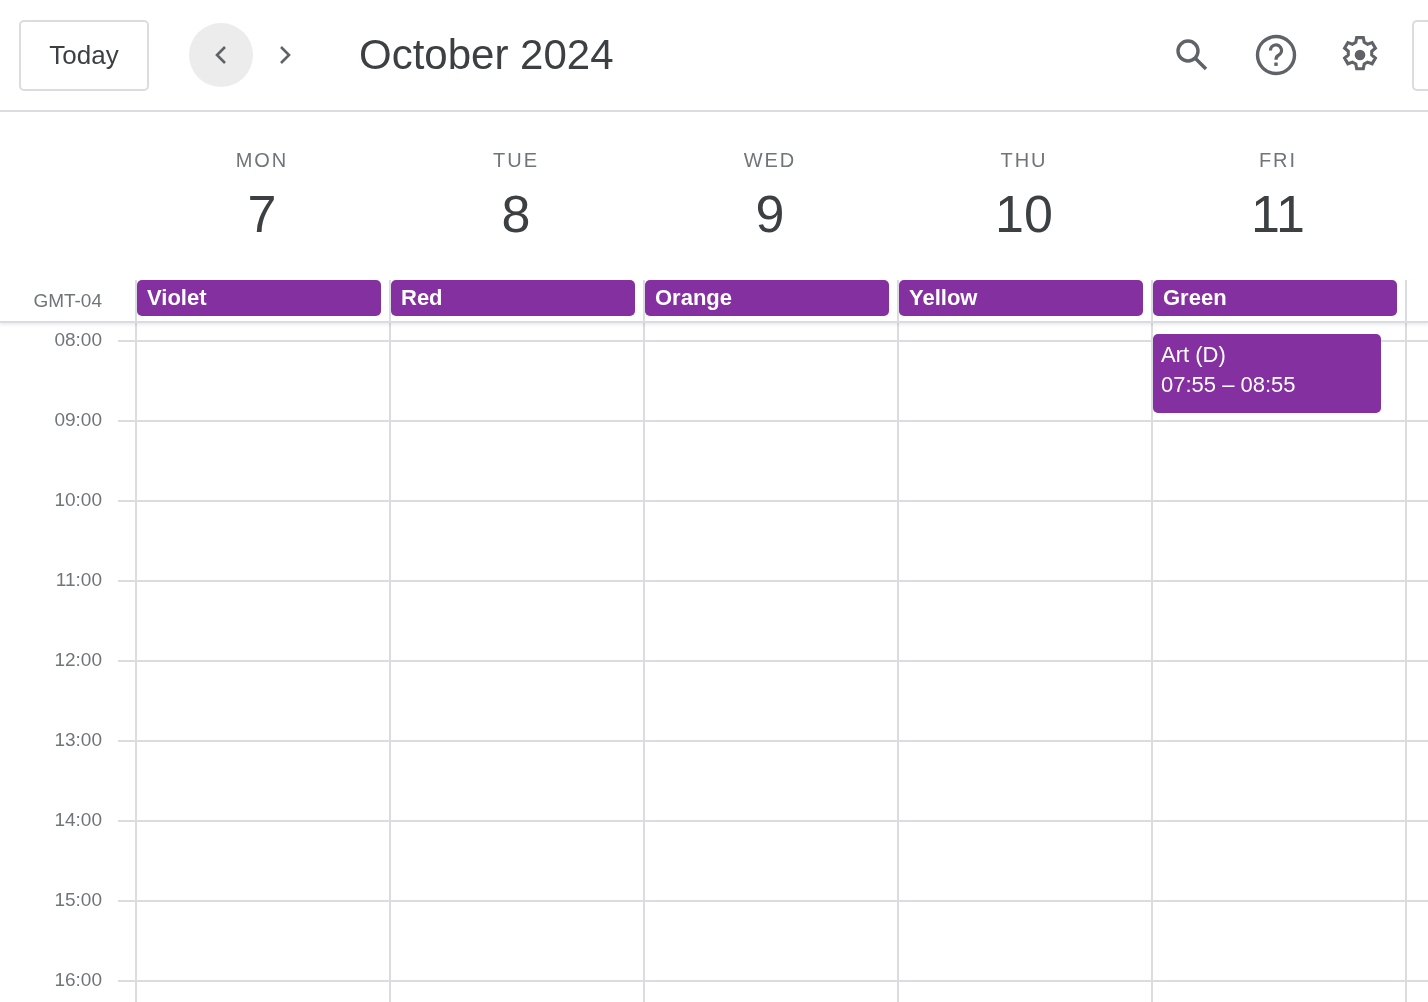 The height and width of the screenshot is (1002, 1428). What do you see at coordinates (1278, 160) in the screenshot?
I see `weekday-label: FRI` at bounding box center [1278, 160].